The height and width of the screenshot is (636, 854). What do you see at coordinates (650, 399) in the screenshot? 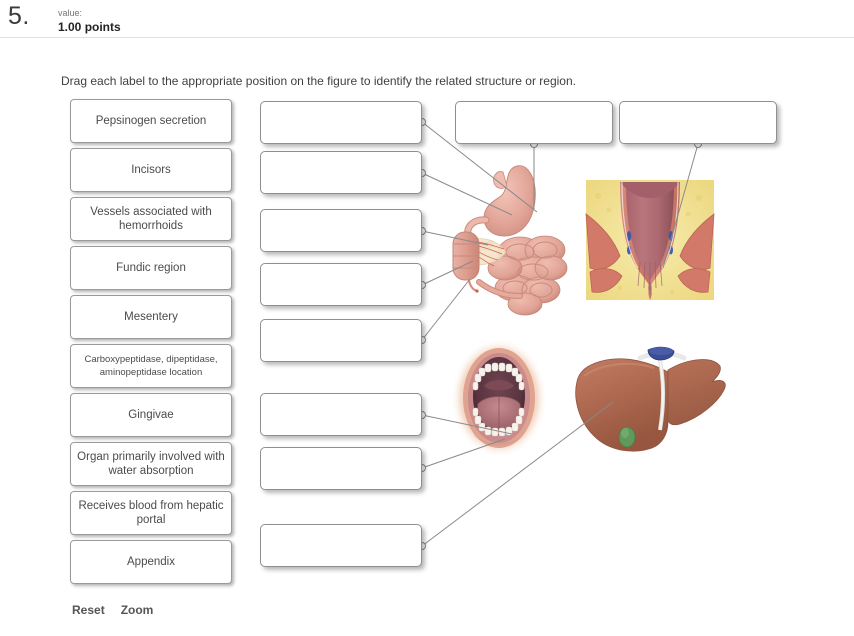
I see `liver-figure` at bounding box center [650, 399].